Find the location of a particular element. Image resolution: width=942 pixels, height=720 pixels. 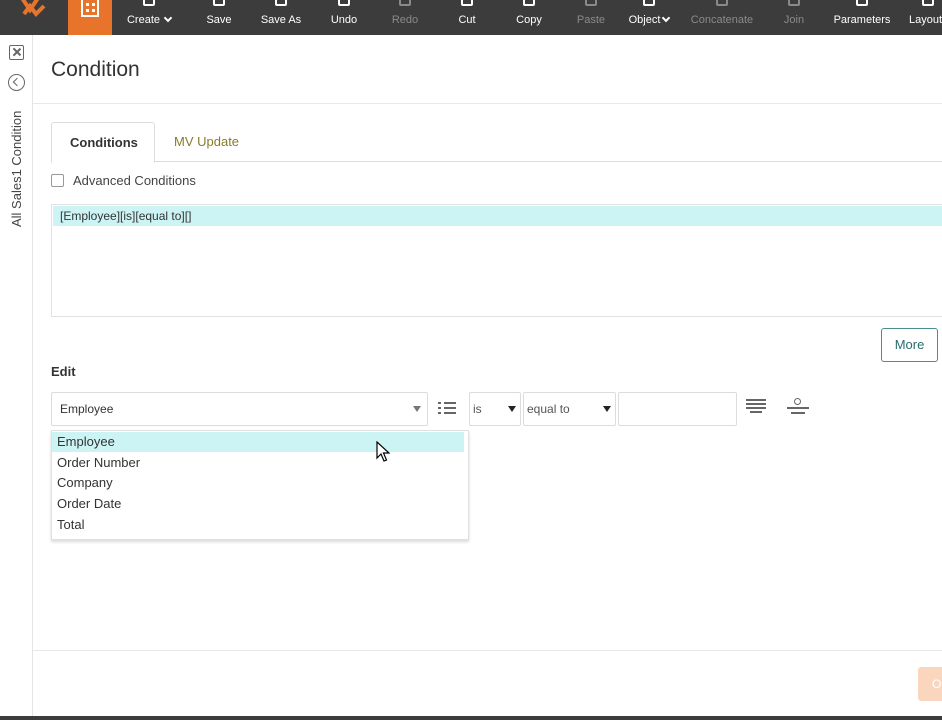

app-logo is located at coordinates (34, 17).